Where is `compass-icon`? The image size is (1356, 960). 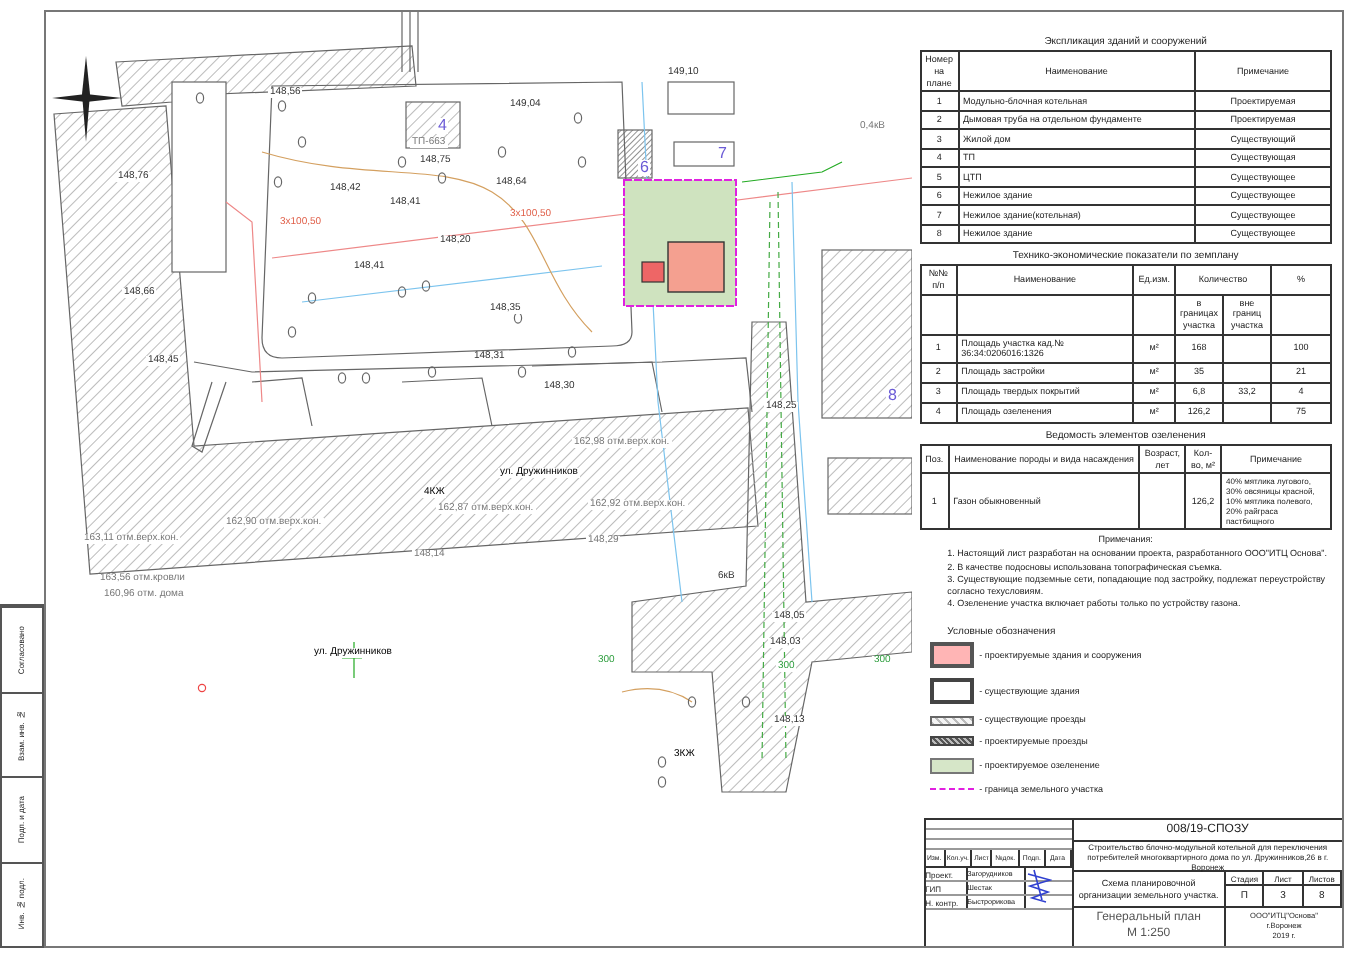 compass-icon is located at coordinates (87, 99).